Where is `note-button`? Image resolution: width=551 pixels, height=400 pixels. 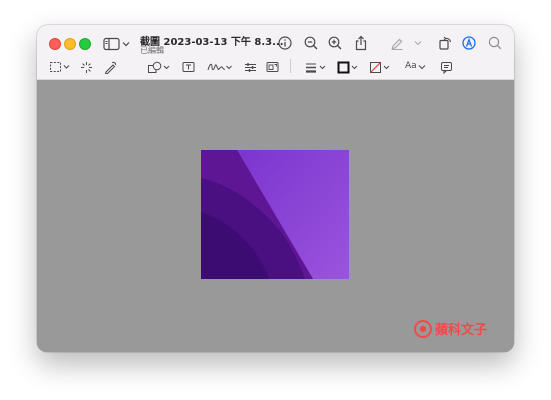 note-button is located at coordinates (446, 67).